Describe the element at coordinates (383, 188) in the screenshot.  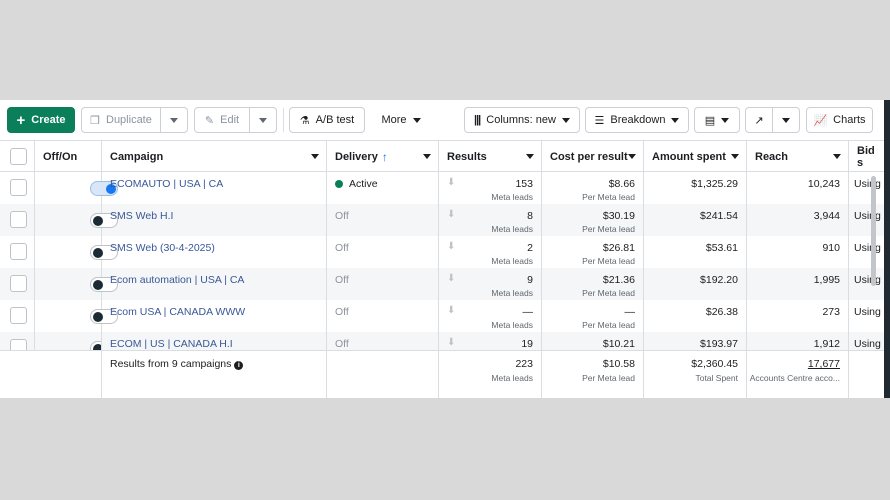
I see `delivery-cell: Active` at that location.